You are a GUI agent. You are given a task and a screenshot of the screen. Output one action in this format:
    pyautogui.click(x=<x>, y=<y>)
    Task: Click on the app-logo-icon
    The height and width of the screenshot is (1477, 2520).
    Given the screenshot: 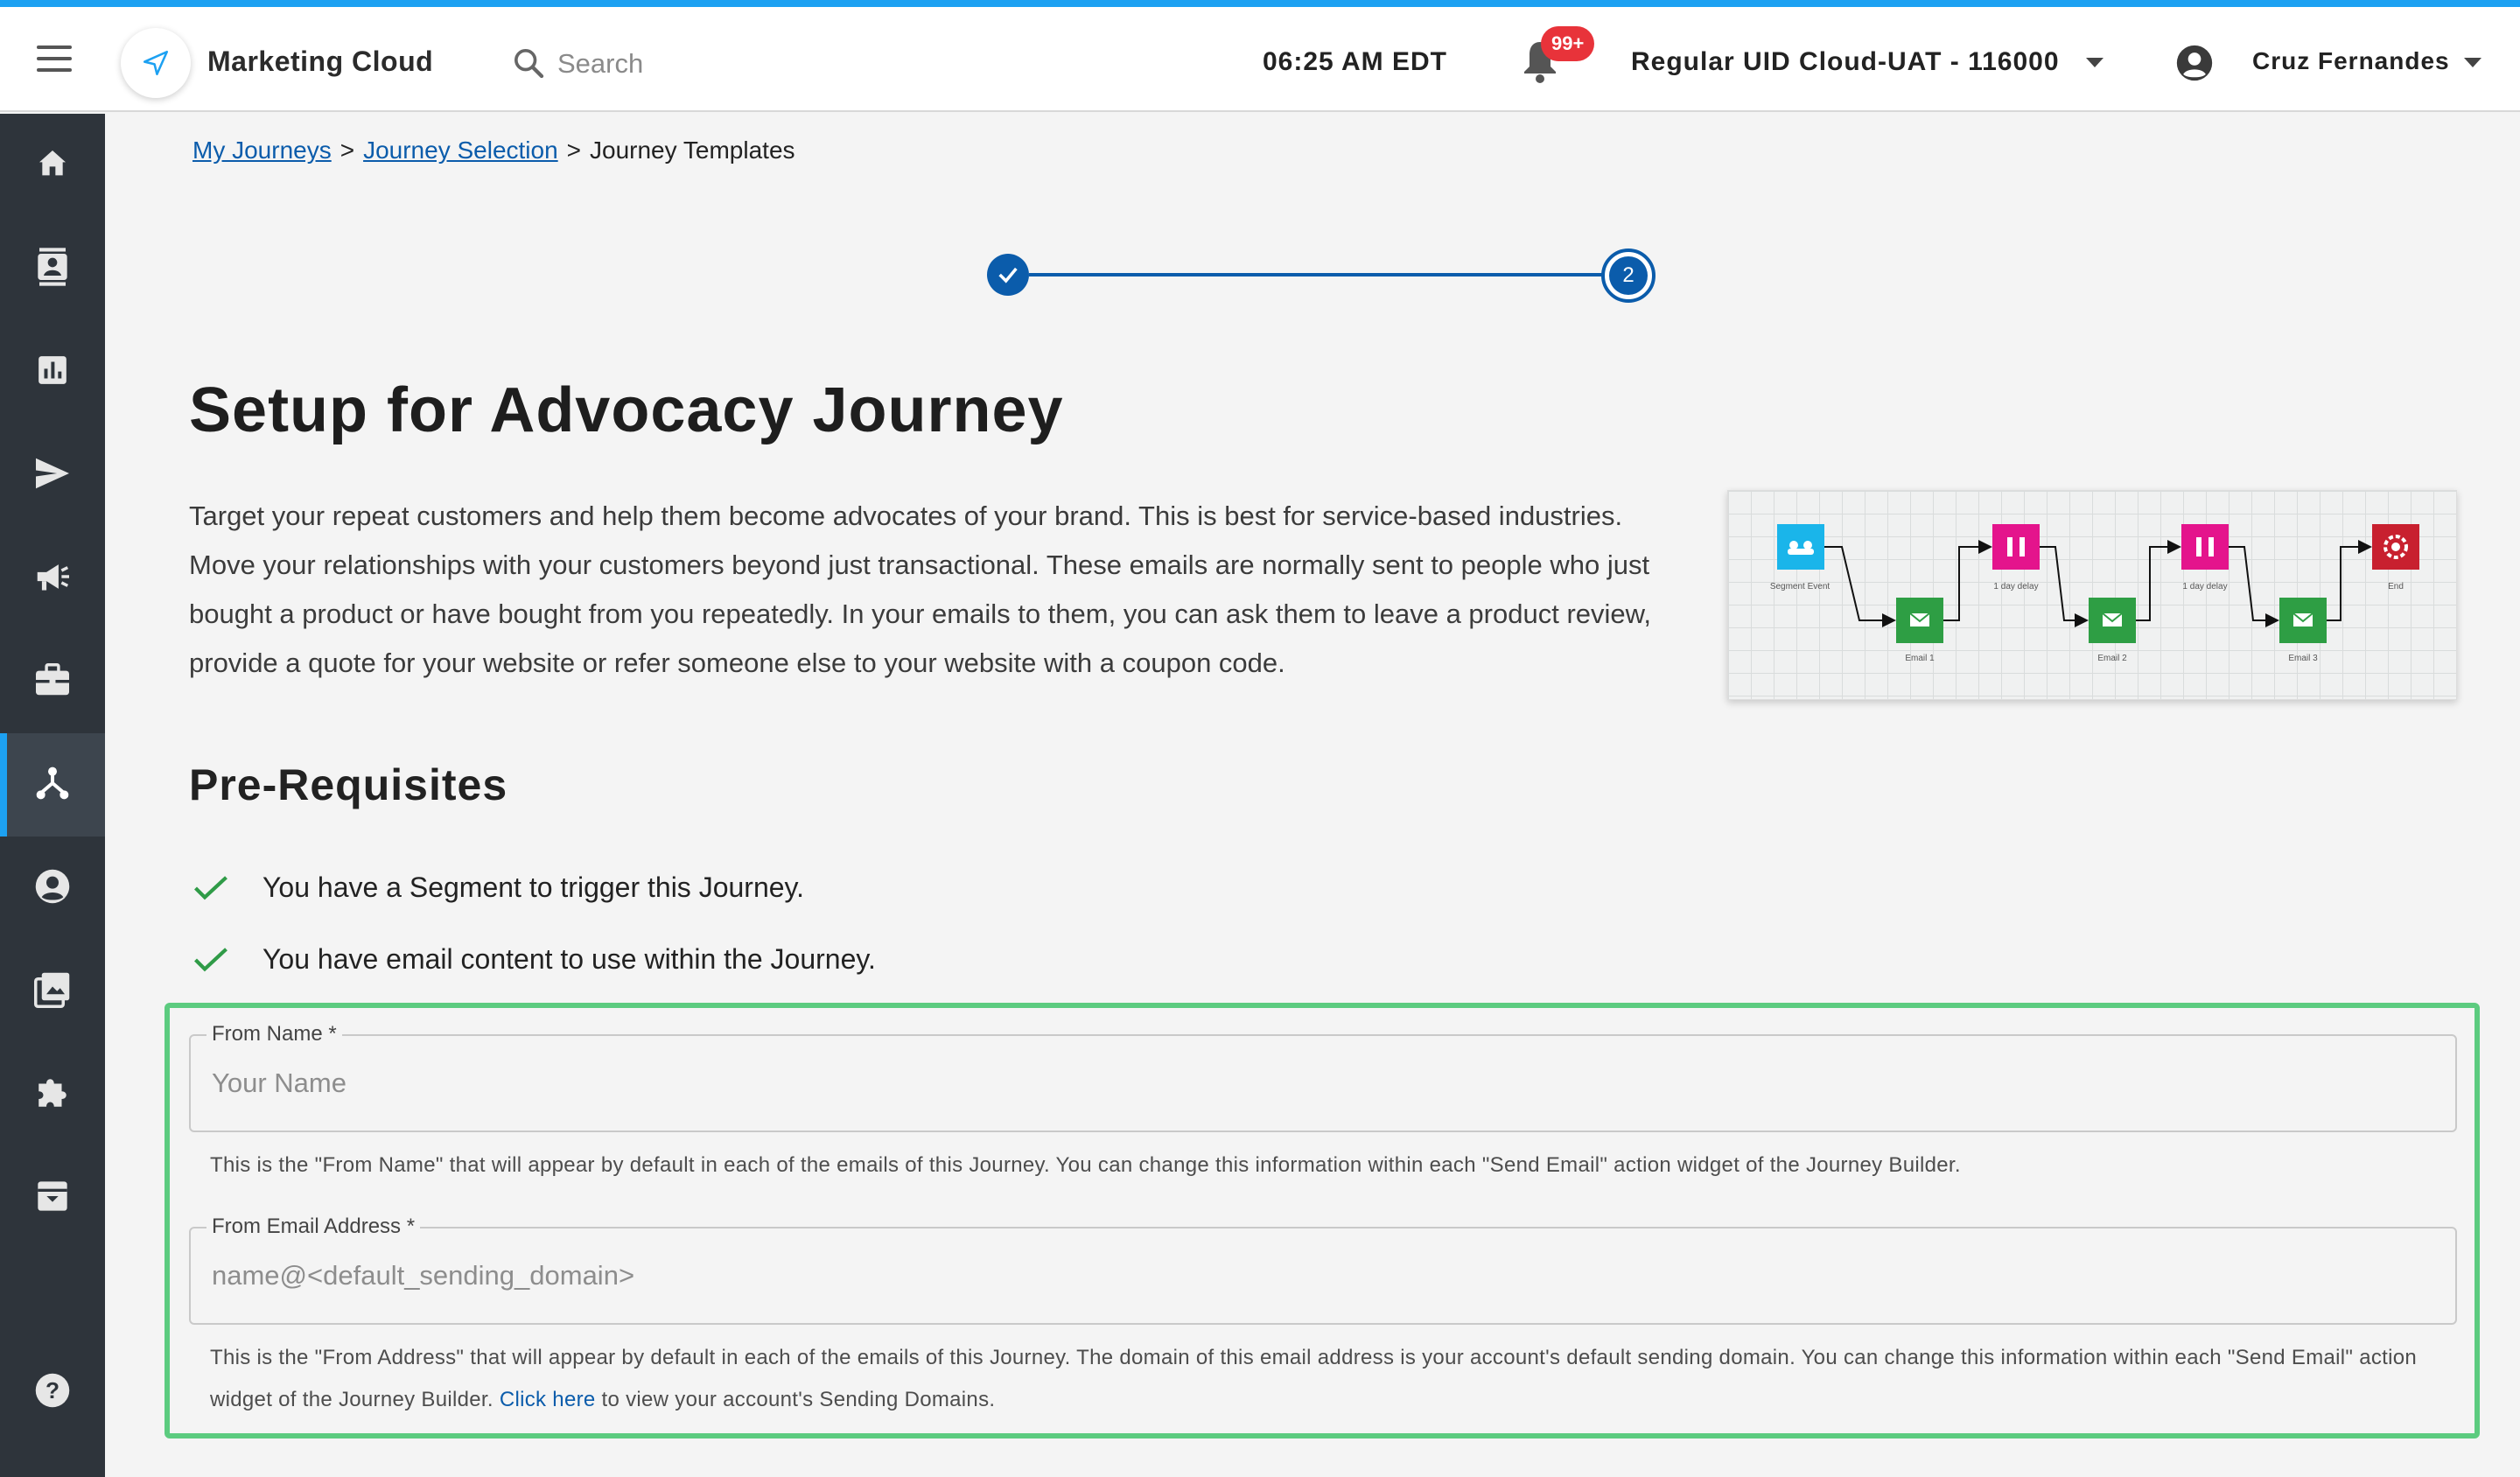 What is the action you would take?
    pyautogui.click(x=156, y=63)
    